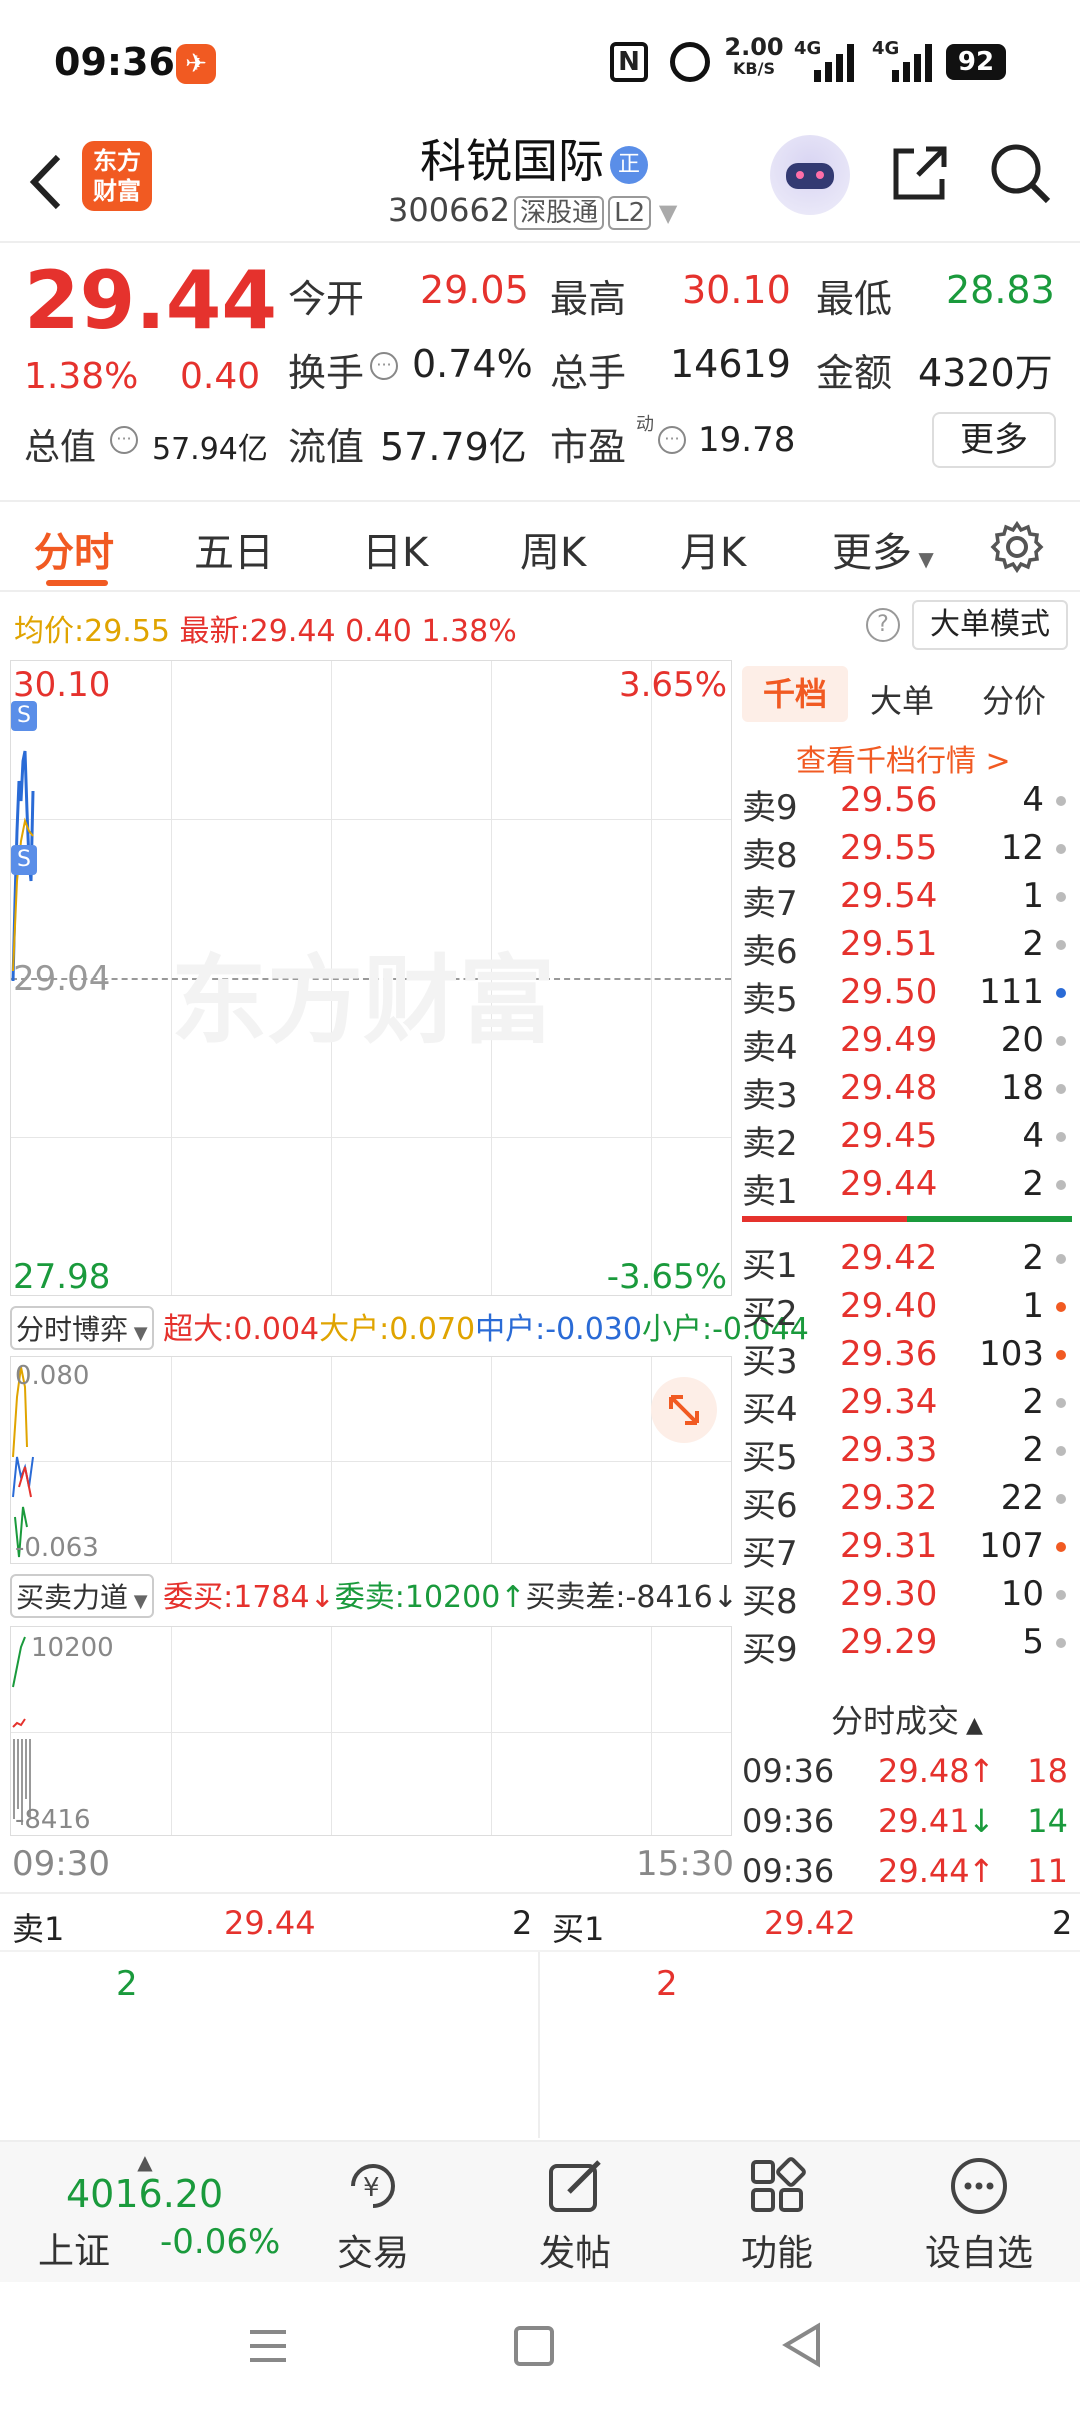 Image resolution: width=1080 pixels, height=2412 pixels. What do you see at coordinates (672, 685) in the screenshot?
I see `chart-high-percent: 3.65%` at bounding box center [672, 685].